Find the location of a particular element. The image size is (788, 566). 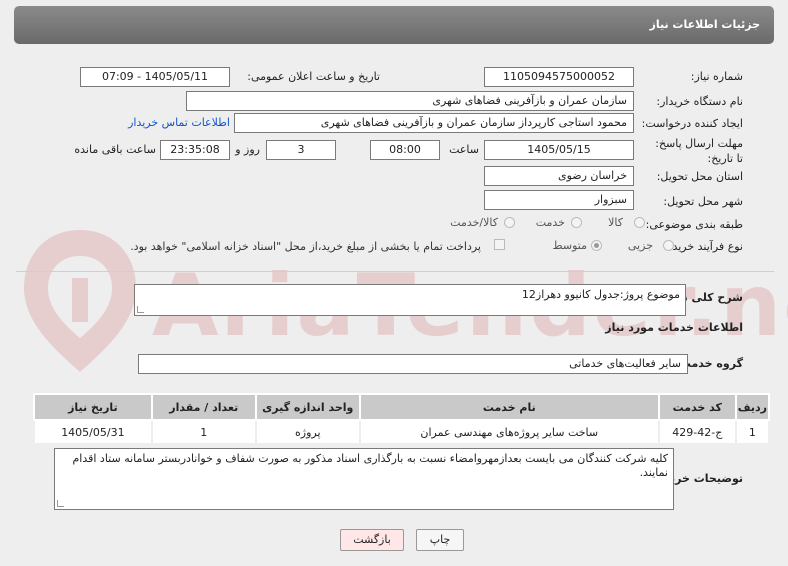

cell-code: ج-42-429 is located at coordinates (697, 432).